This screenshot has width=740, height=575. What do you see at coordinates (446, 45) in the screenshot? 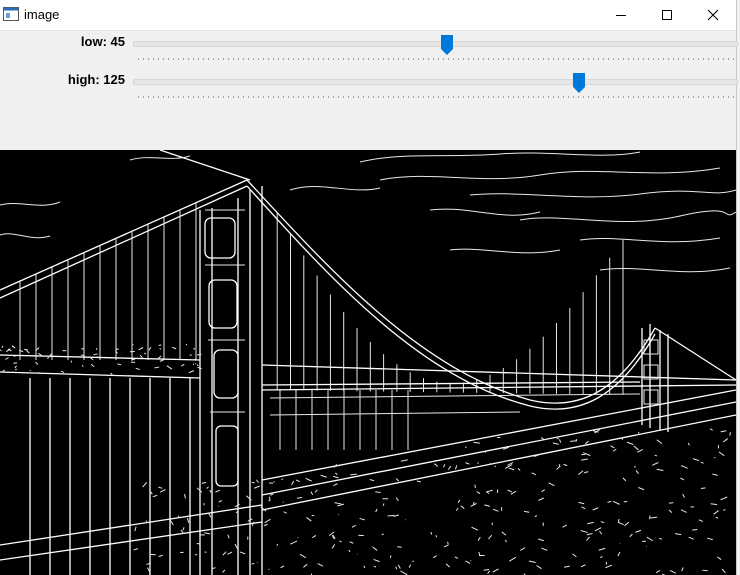
I see `trackbar-low-thumb` at bounding box center [446, 45].